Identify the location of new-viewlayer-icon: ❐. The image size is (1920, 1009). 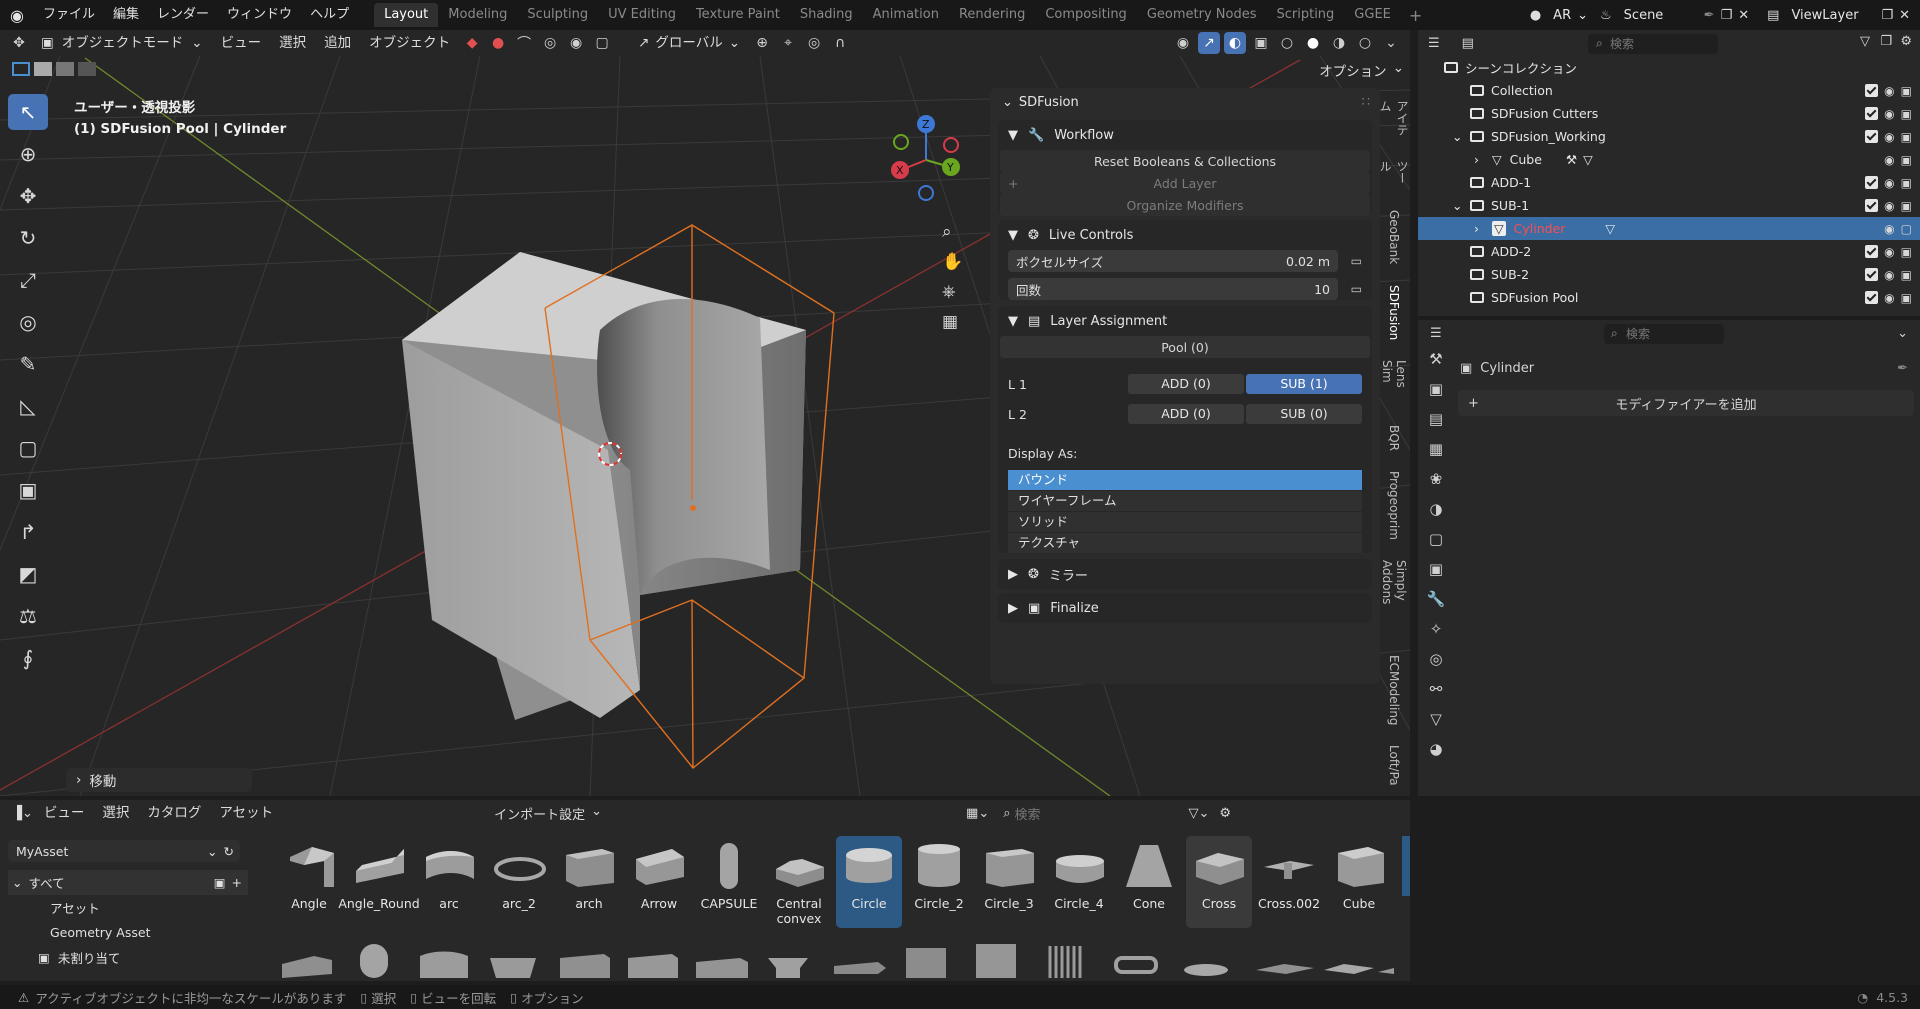
(1887, 15).